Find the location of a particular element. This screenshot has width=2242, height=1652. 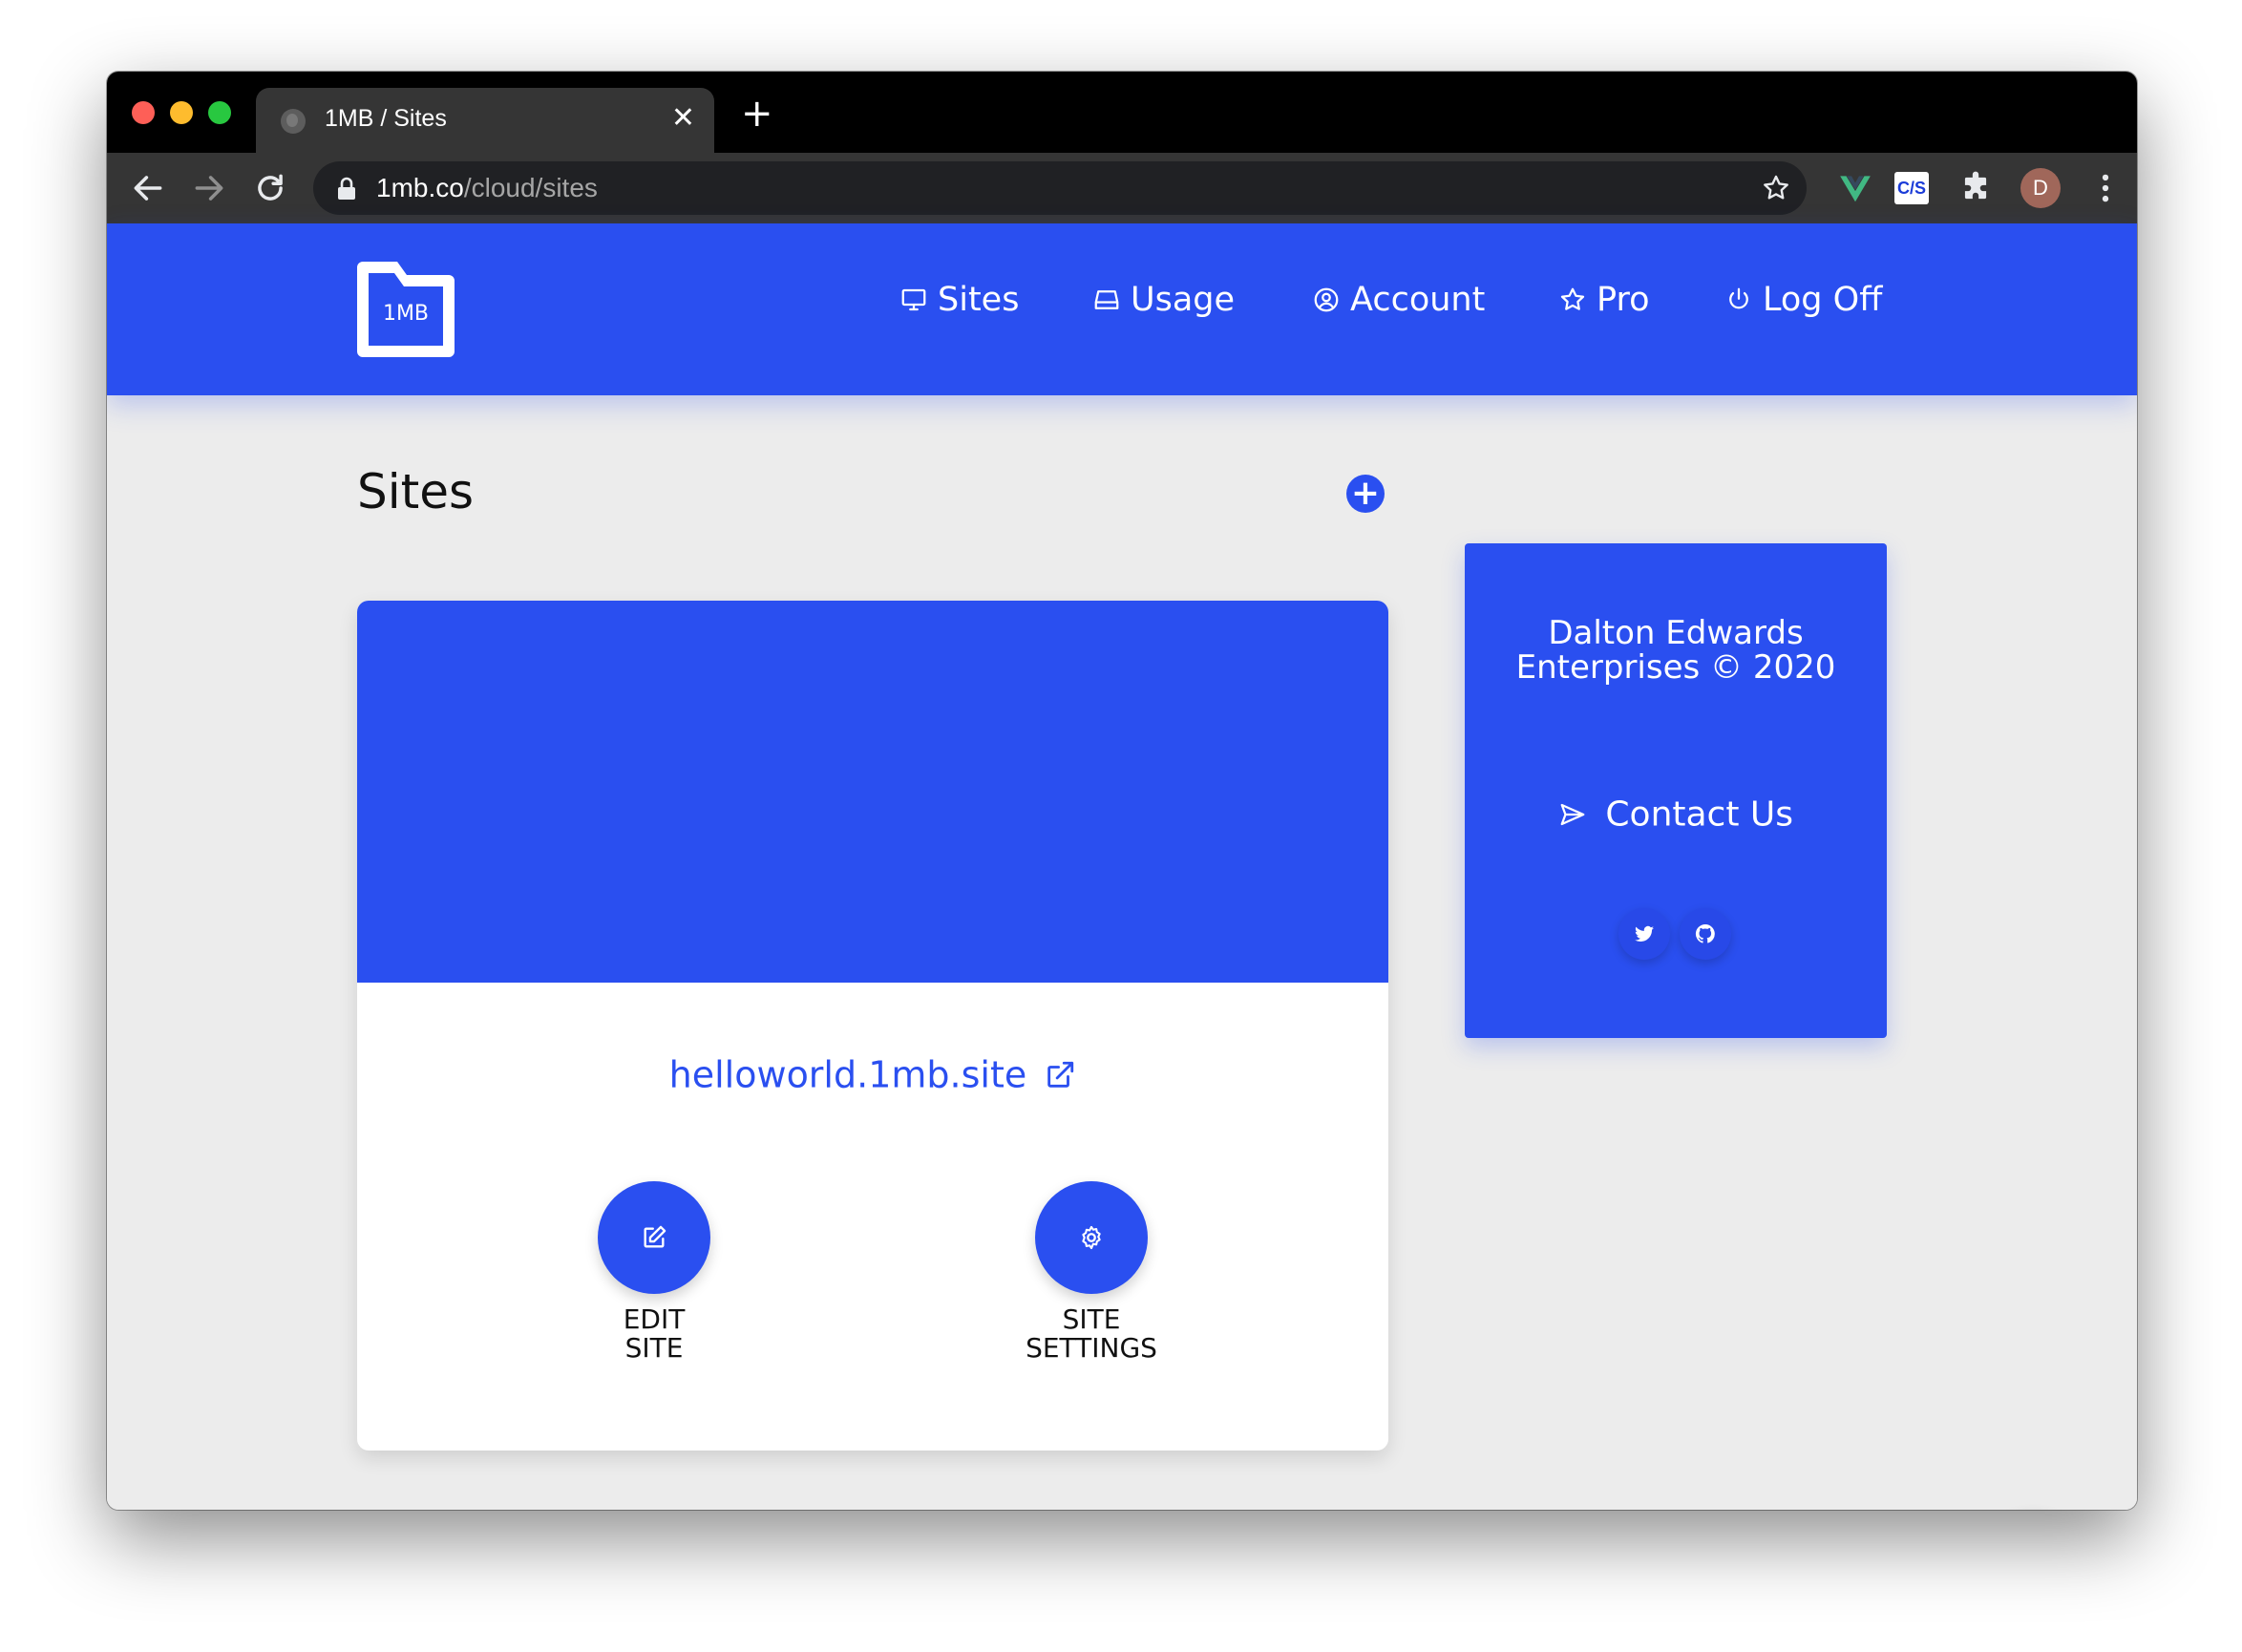

edit-site-label: EDIT SITE is located at coordinates (654, 1333).